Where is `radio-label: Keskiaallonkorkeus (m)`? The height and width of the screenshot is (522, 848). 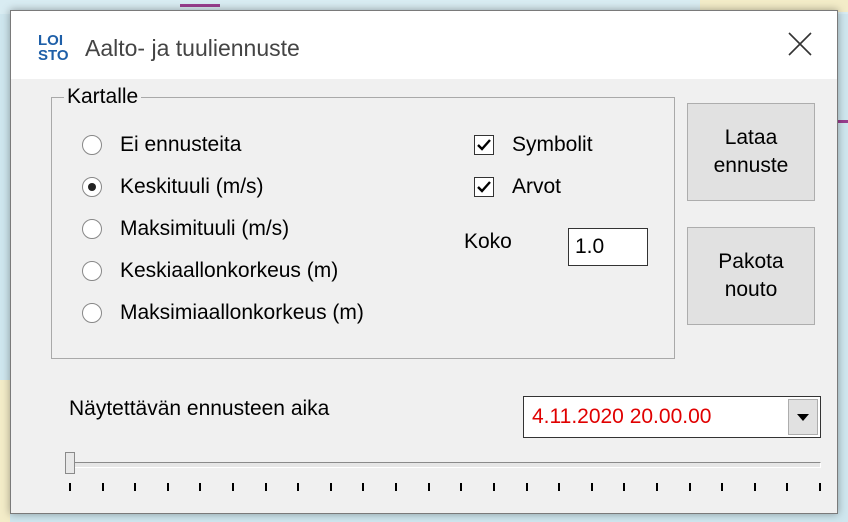 radio-label: Keskiaallonkorkeus (m) is located at coordinates (229, 270).